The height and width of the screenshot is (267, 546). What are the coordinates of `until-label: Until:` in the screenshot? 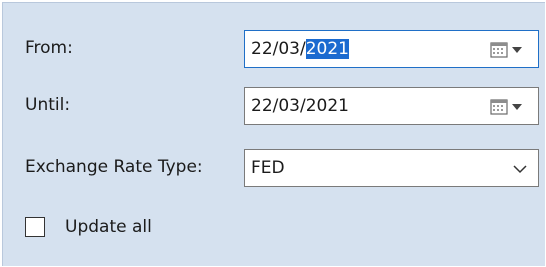 It's located at (48, 105).